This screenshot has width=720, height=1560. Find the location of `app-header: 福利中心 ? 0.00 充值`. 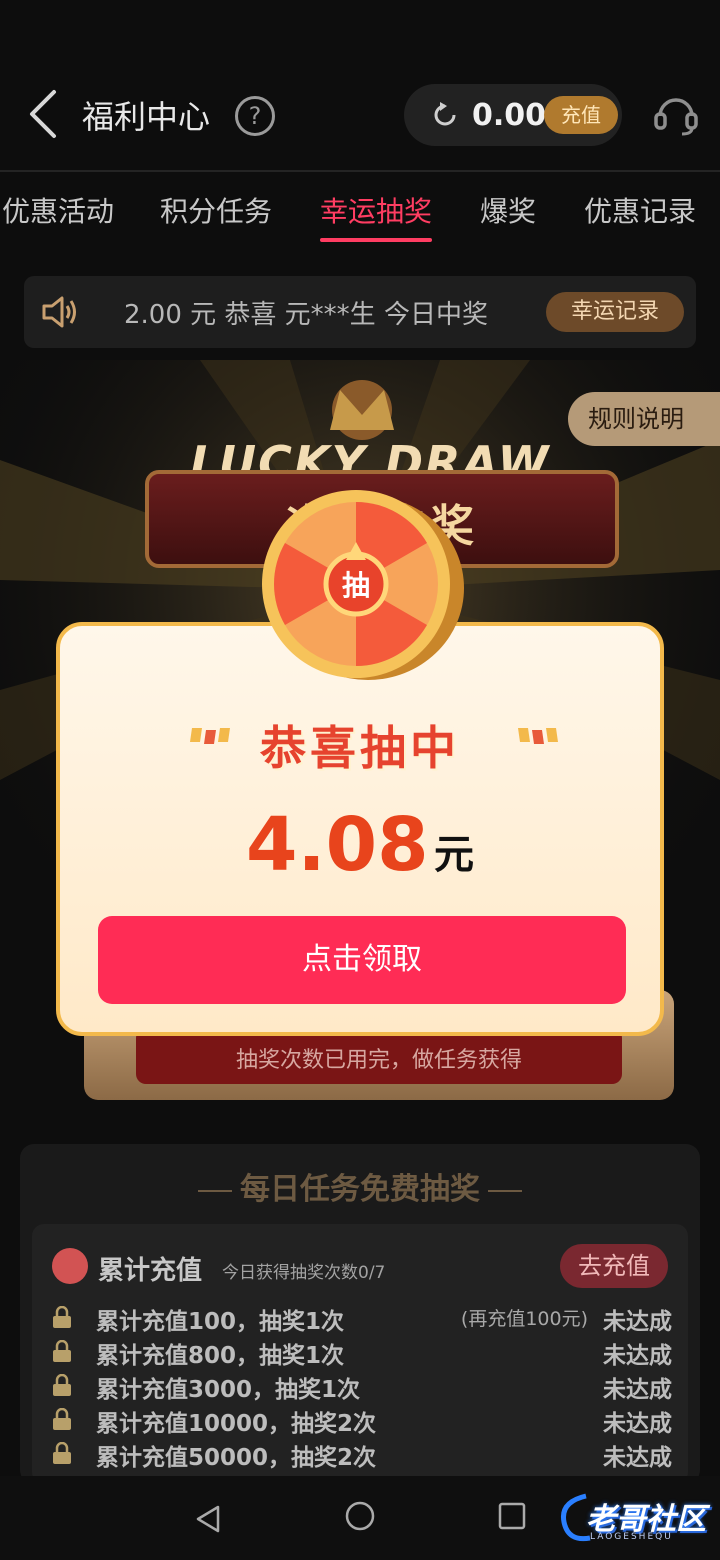

app-header: 福利中心 ? 0.00 充值 is located at coordinates (360, 115).